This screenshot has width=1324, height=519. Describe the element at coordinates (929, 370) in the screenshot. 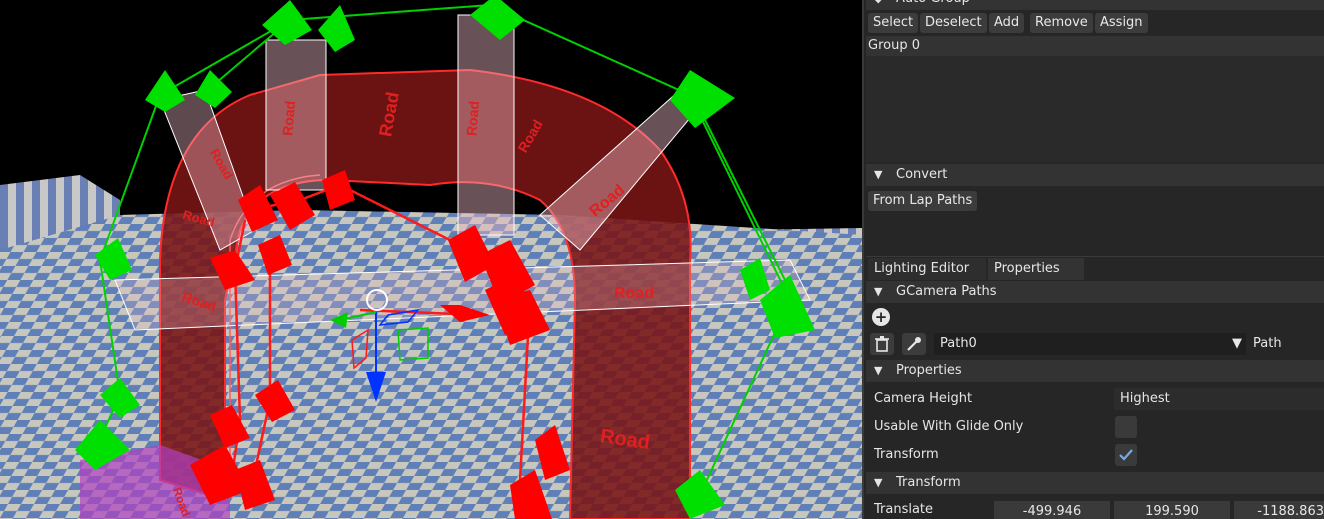

I see `properties-title: Properties` at that location.